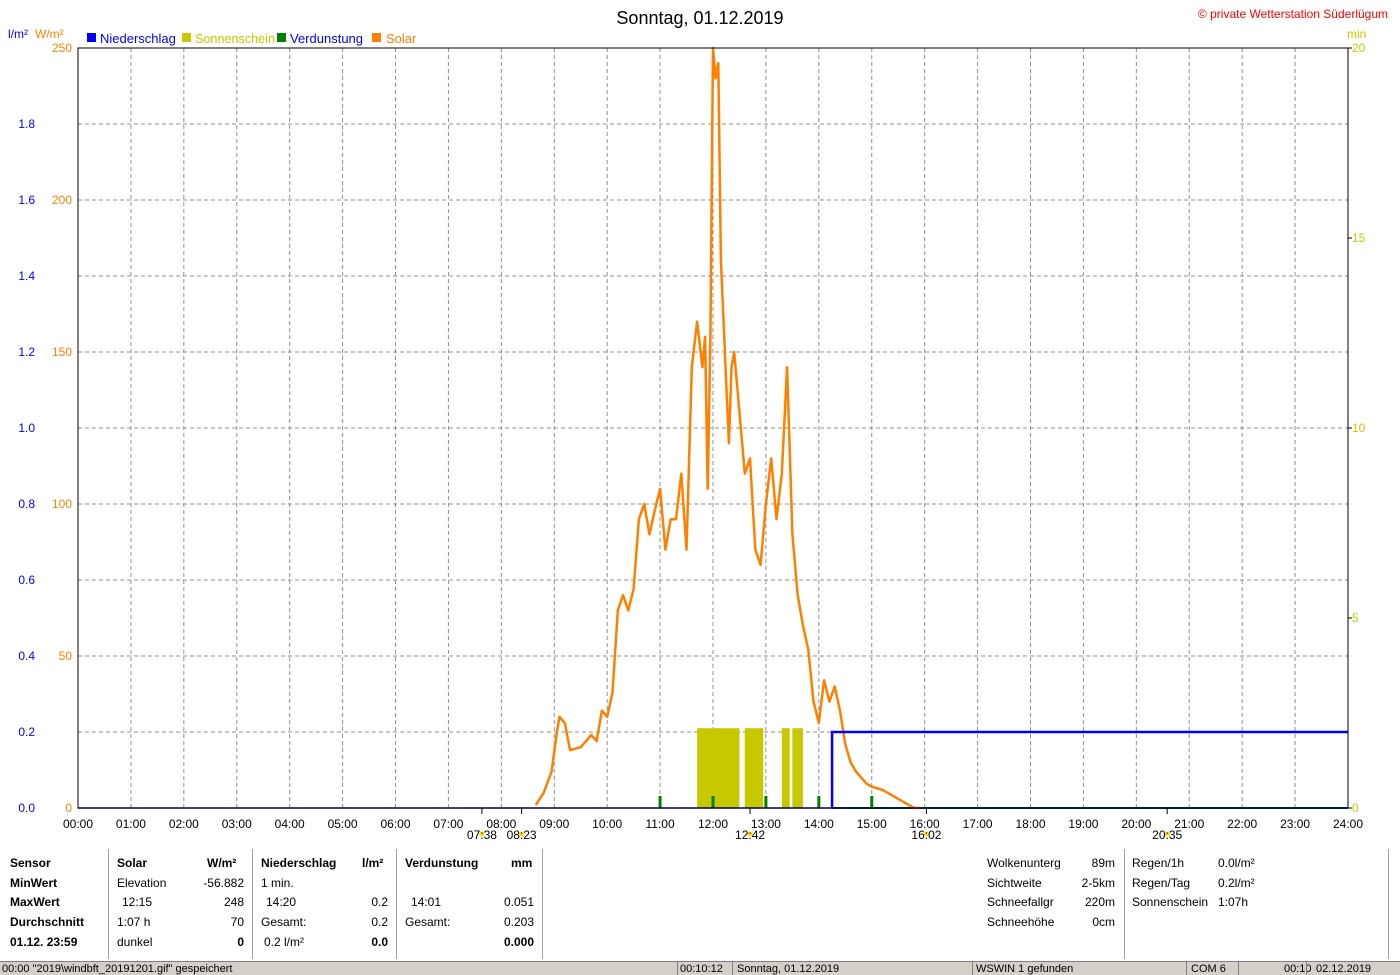 The image size is (1400, 975). What do you see at coordinates (135, 942) in the screenshot?
I see `solar-current-label: dunkel` at bounding box center [135, 942].